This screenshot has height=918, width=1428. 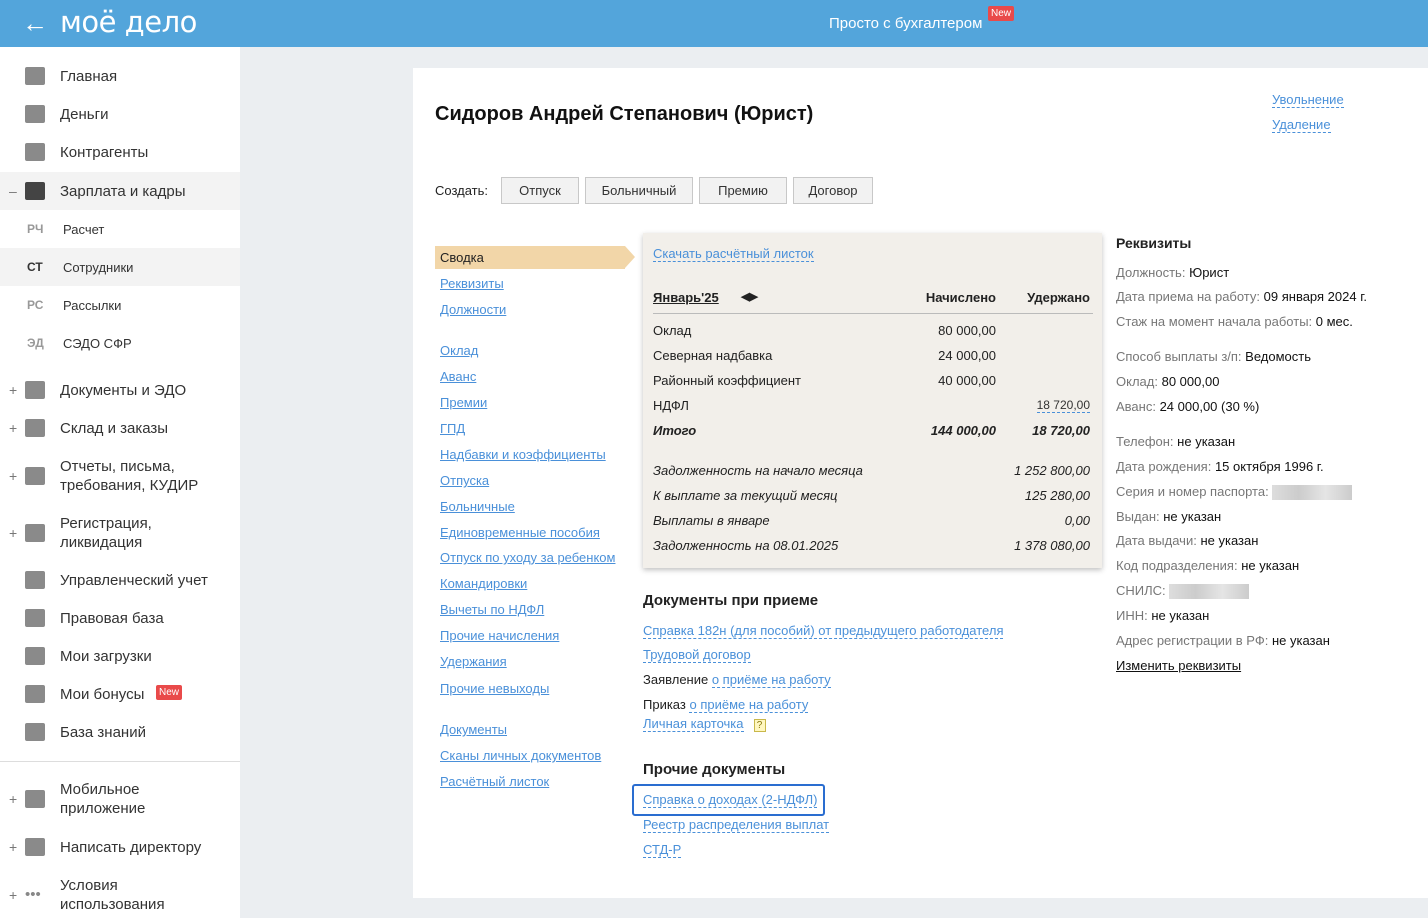 I want to click on sidebar-sub-sedo: ЭД СЭДО СФР, so click(x=120, y=343).